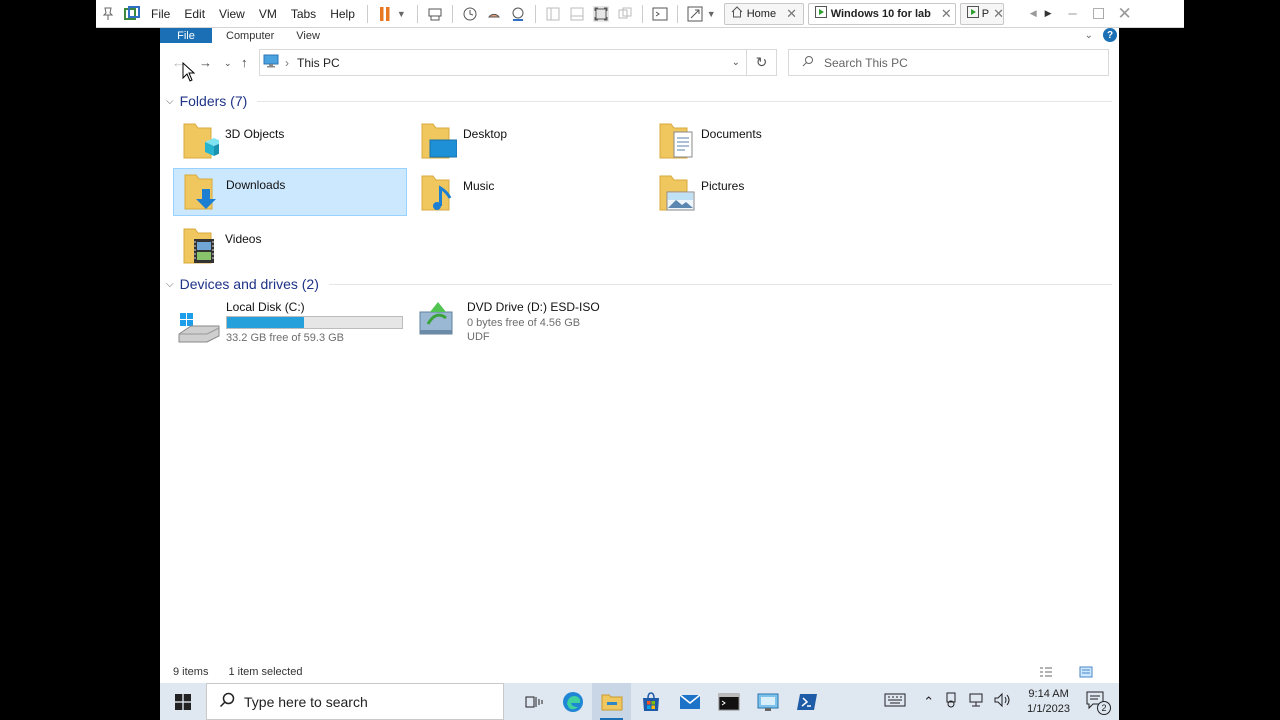  I want to click on folder-pictures: Pictures, so click(766, 194).